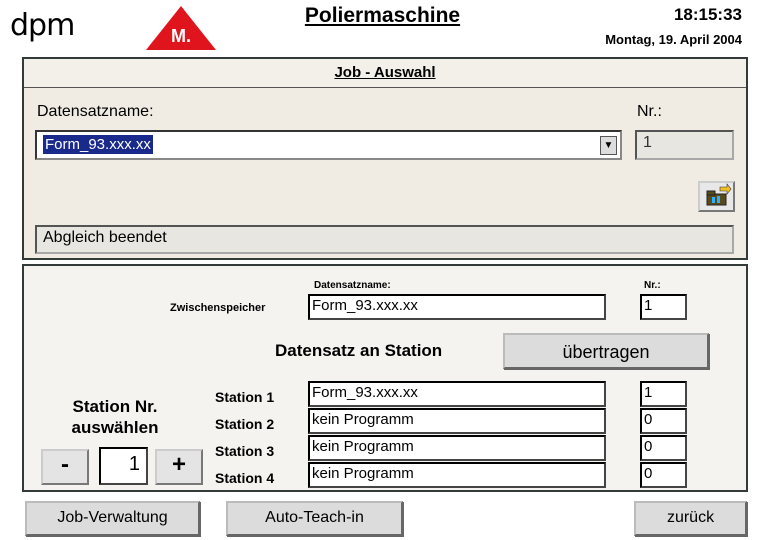  I want to click on zurueck-button: zurück, so click(690, 518).